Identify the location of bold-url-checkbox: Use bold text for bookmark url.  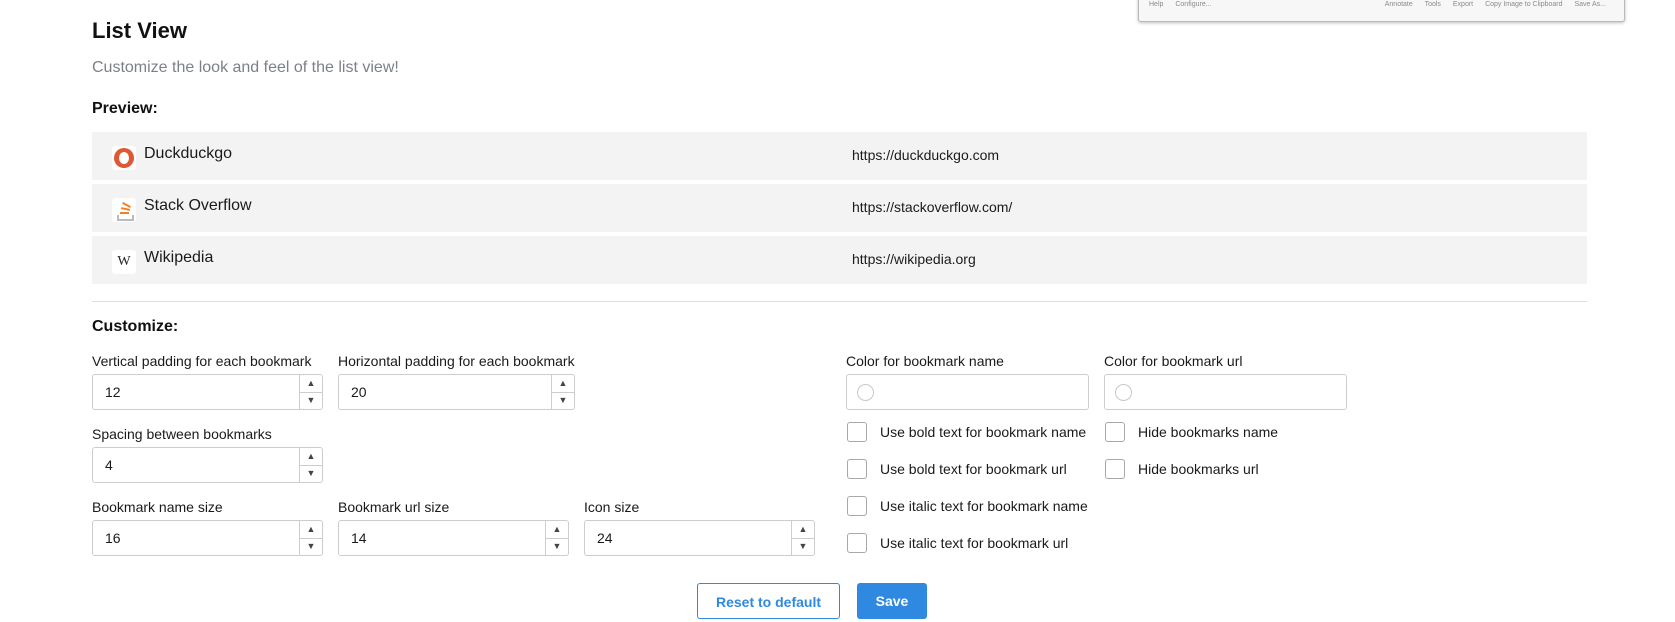
(957, 469).